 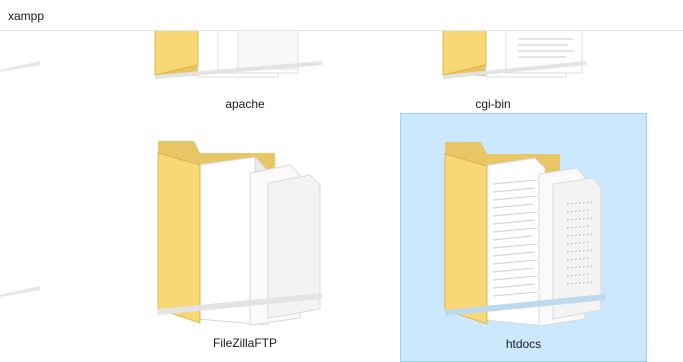 What do you see at coordinates (523, 344) in the screenshot?
I see `folder-label: htdocs` at bounding box center [523, 344].